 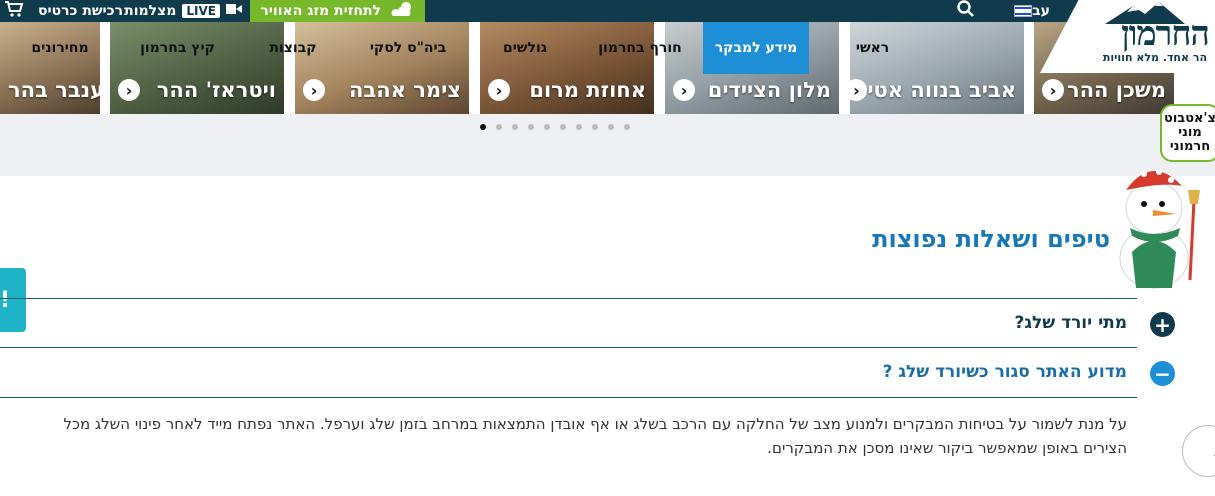 What do you see at coordinates (1162, 324) in the screenshot?
I see `plus-icon: +` at bounding box center [1162, 324].